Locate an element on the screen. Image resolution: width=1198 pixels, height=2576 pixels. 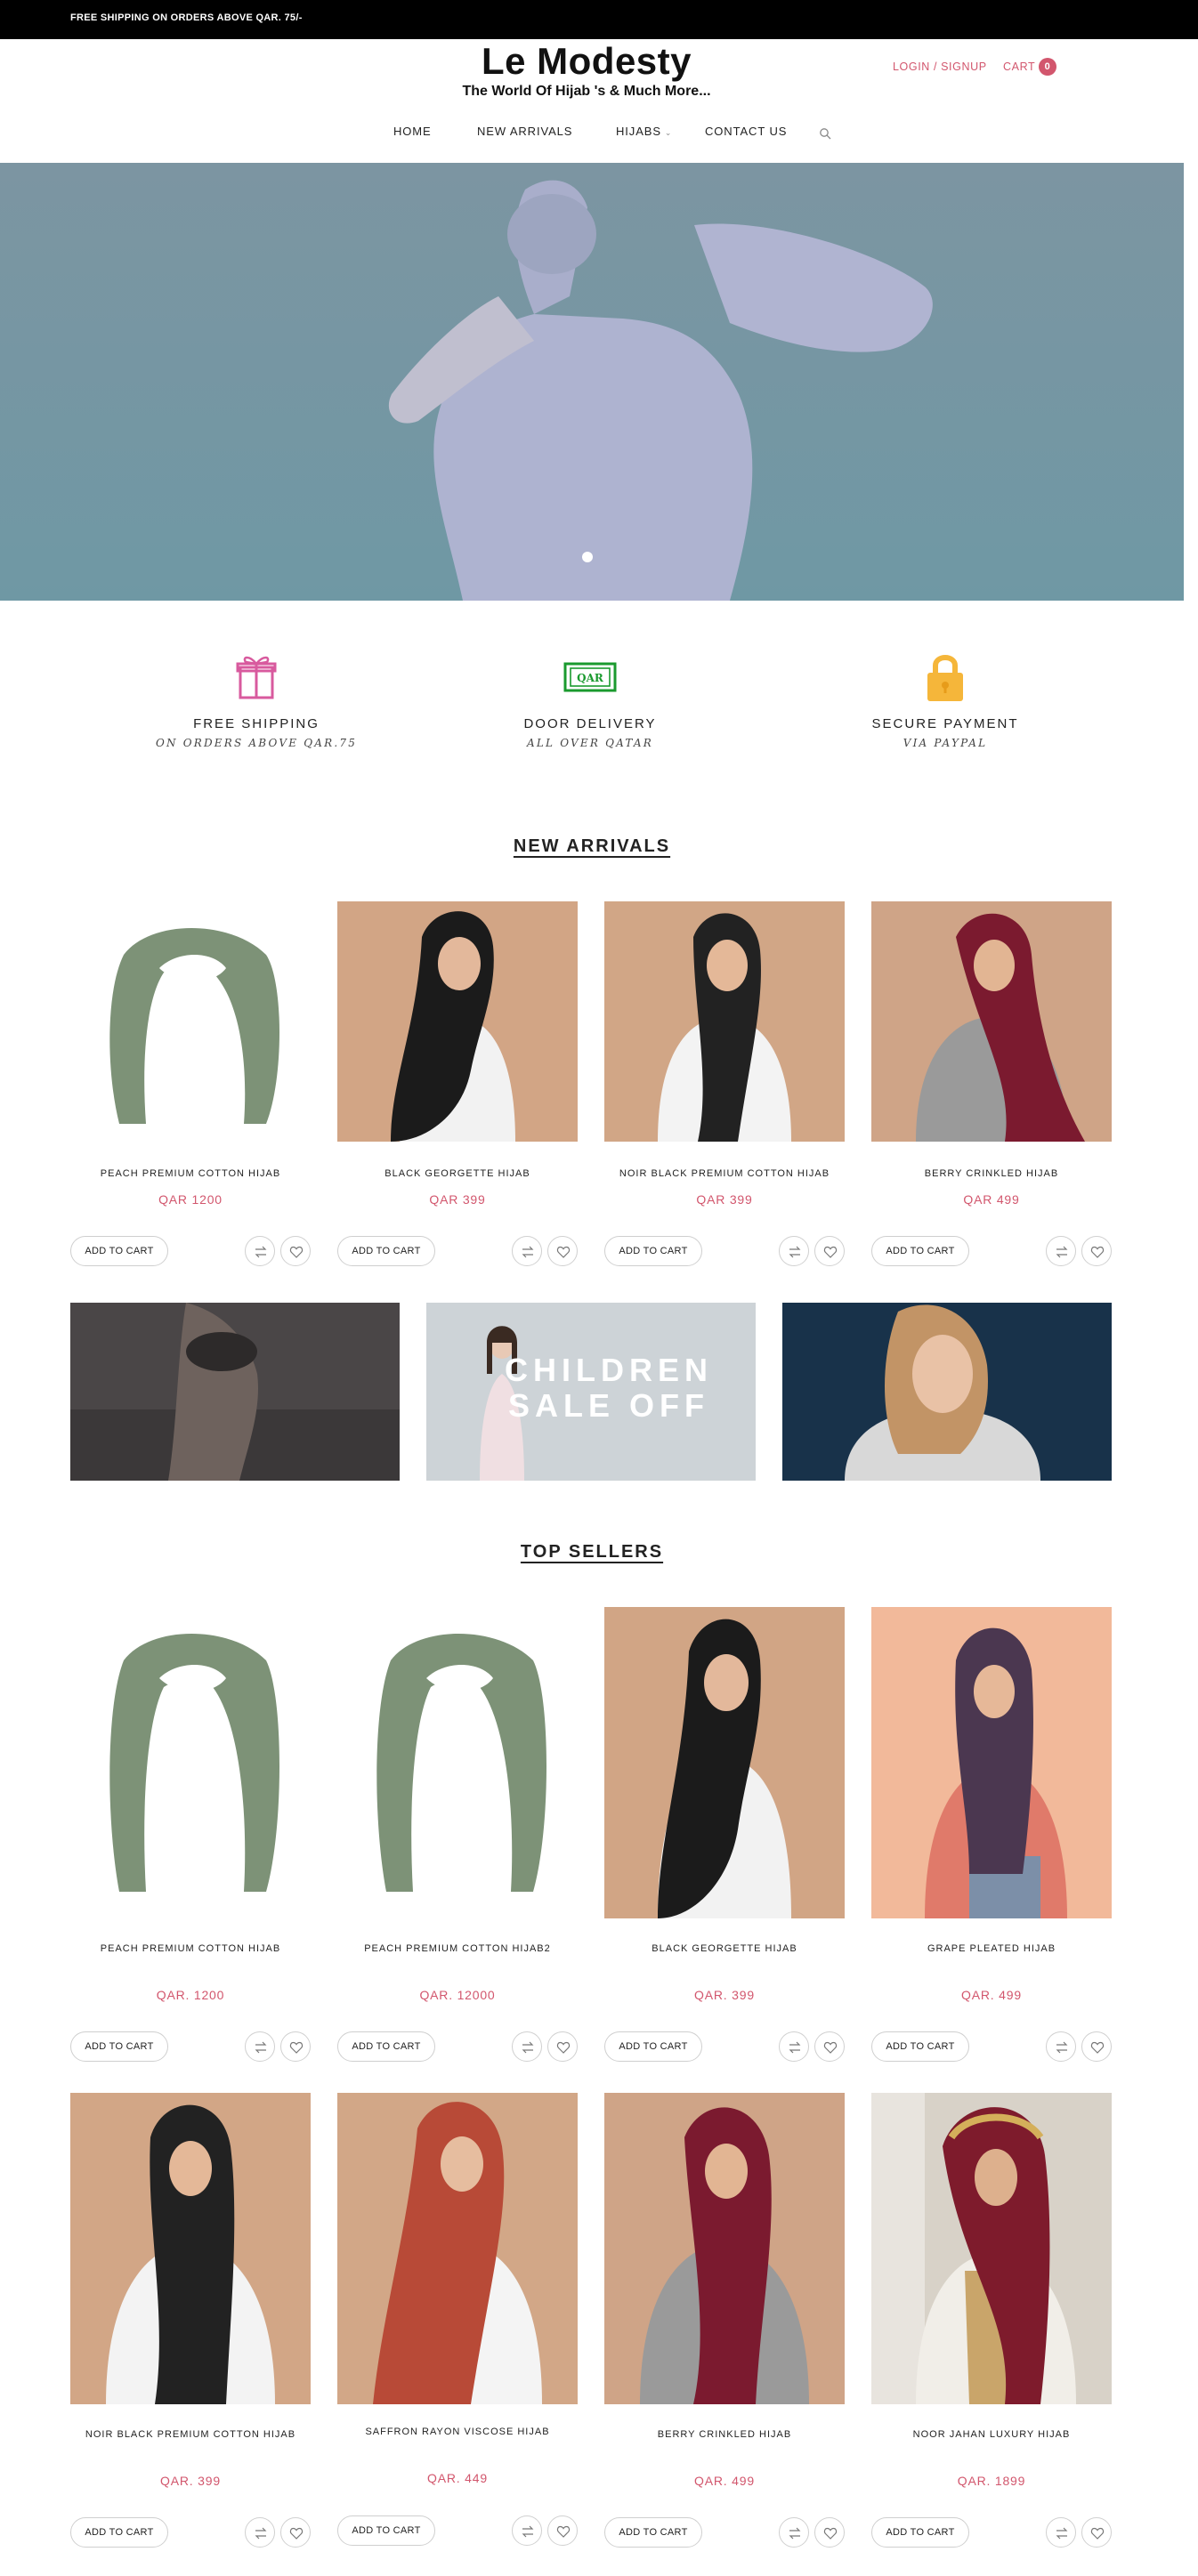
cart-count-badge: 0 is located at coordinates (1047, 67).